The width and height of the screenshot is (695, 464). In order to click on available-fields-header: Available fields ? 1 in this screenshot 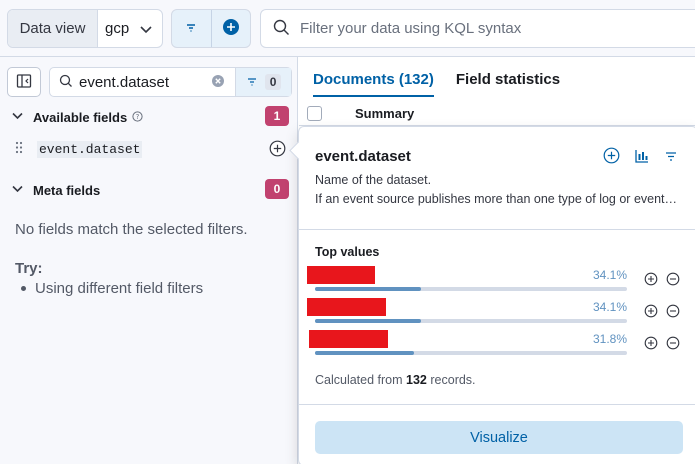, I will do `click(150, 117)`.